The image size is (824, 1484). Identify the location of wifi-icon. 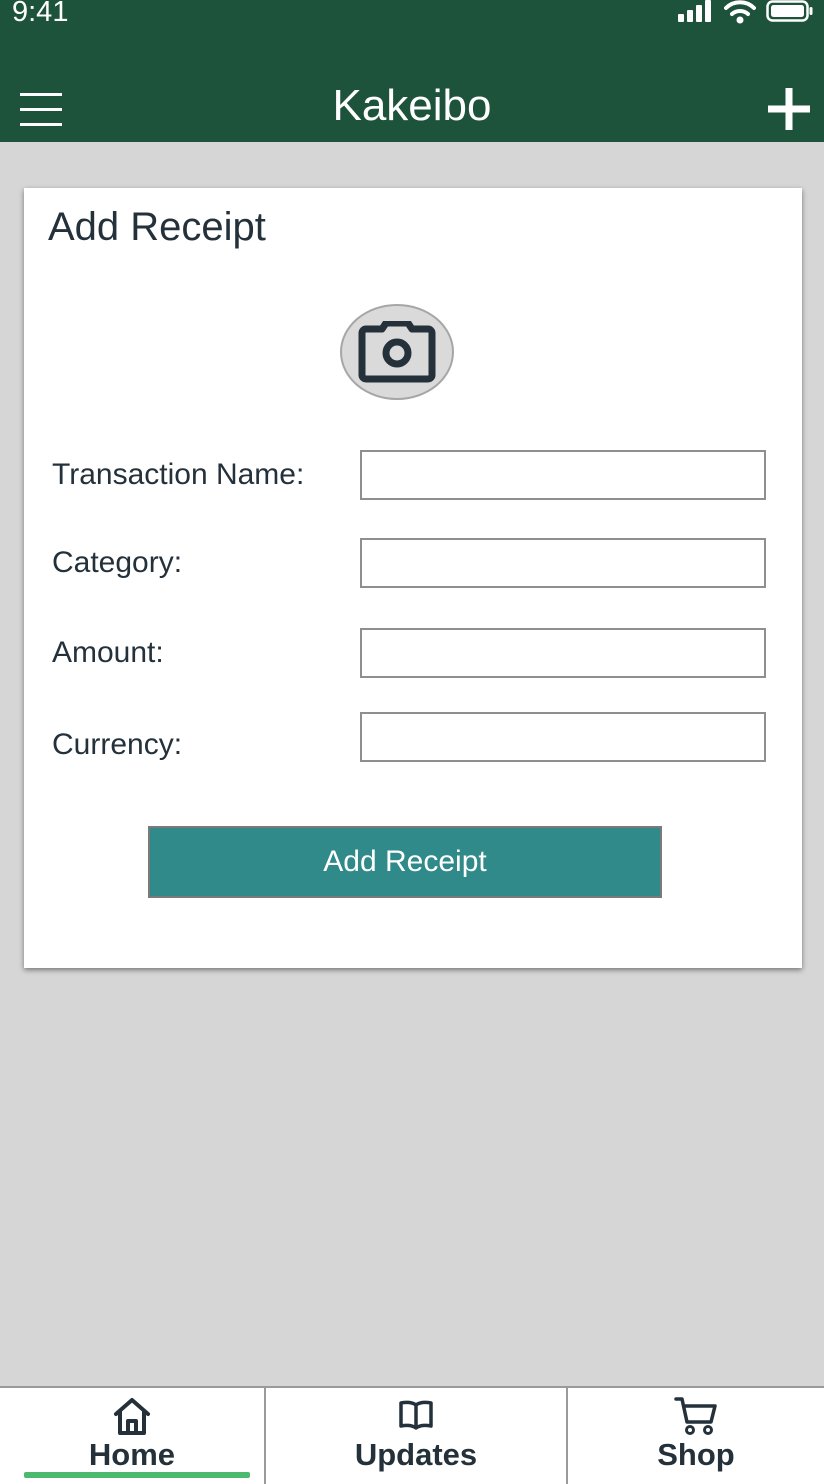
(740, 12).